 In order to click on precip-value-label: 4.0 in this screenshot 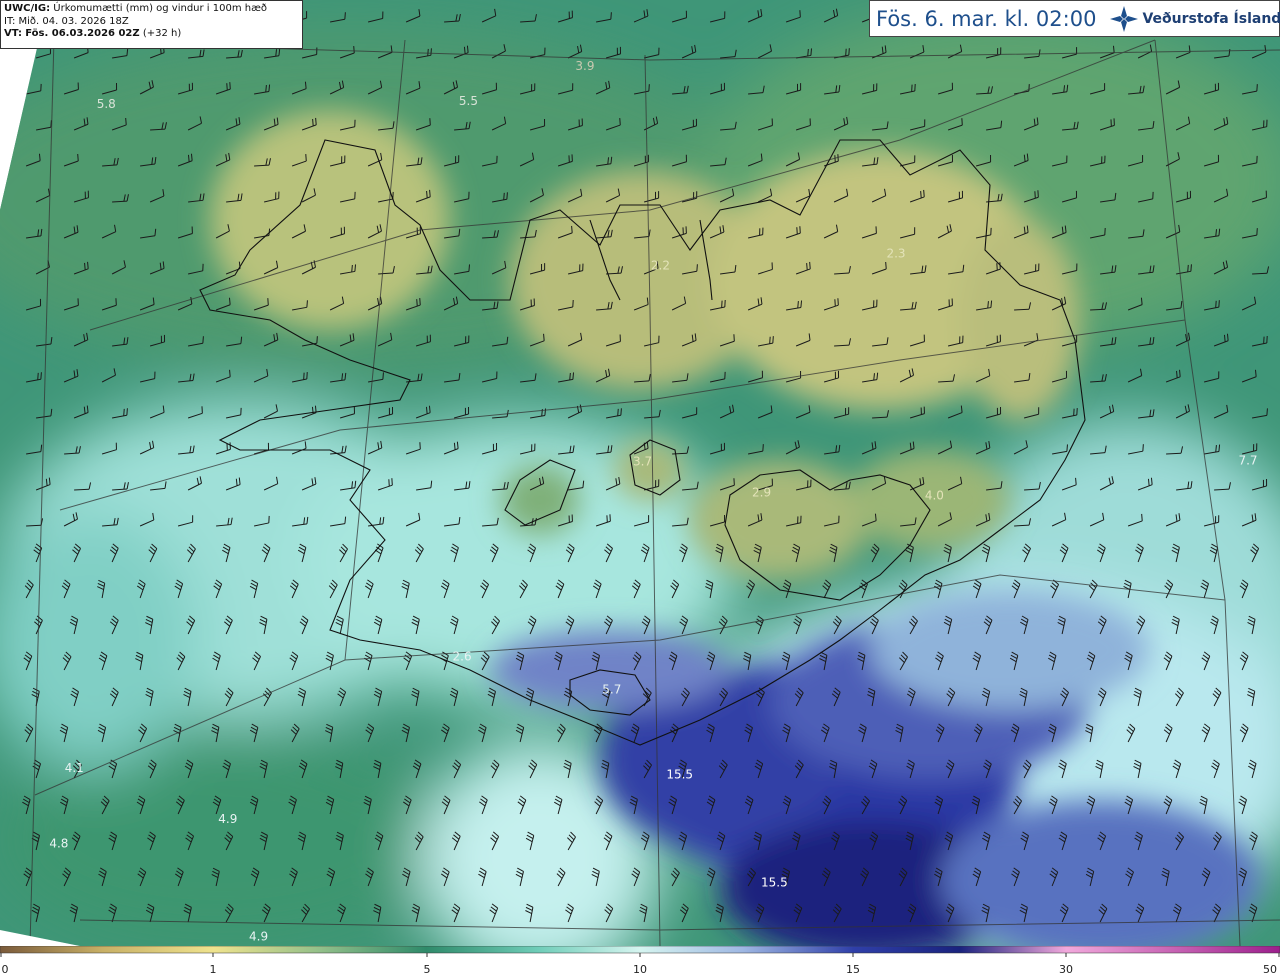, I will do `click(934, 495)`.